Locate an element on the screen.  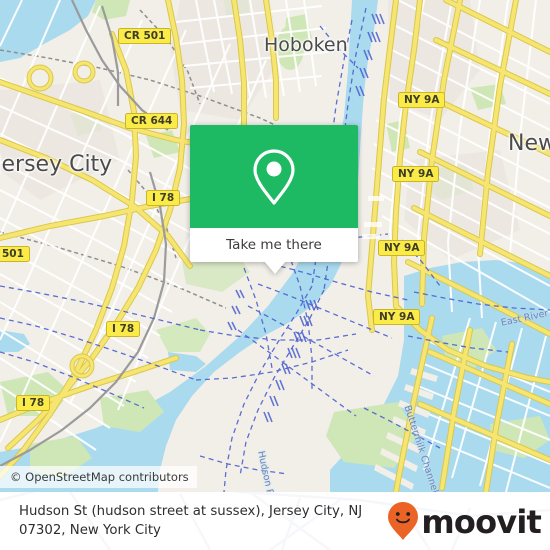
highway-shield-i-78-b: I 78 is located at coordinates (123, 329).